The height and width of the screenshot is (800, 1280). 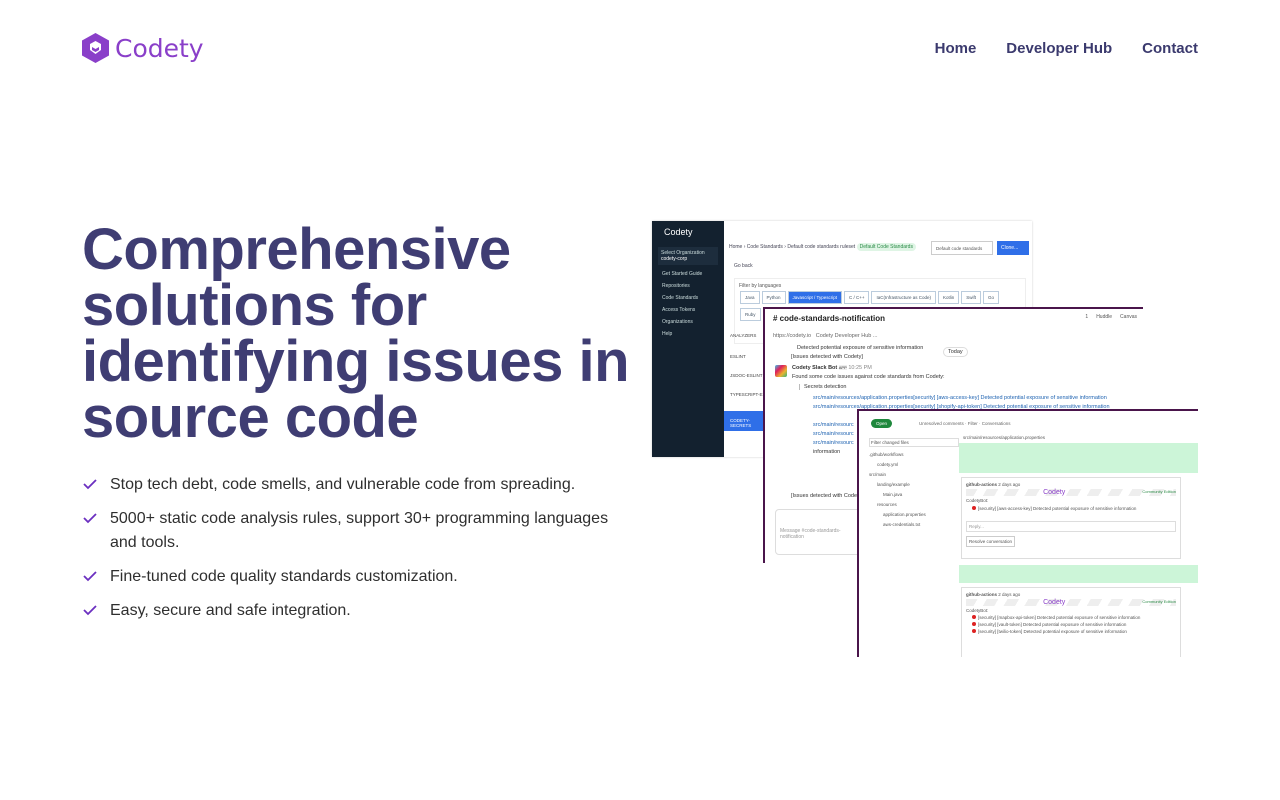 I want to click on menu-item: Help, so click(x=667, y=334).